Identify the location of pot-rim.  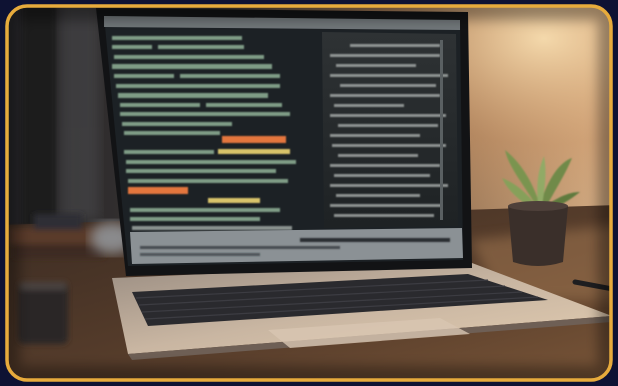
(538, 206).